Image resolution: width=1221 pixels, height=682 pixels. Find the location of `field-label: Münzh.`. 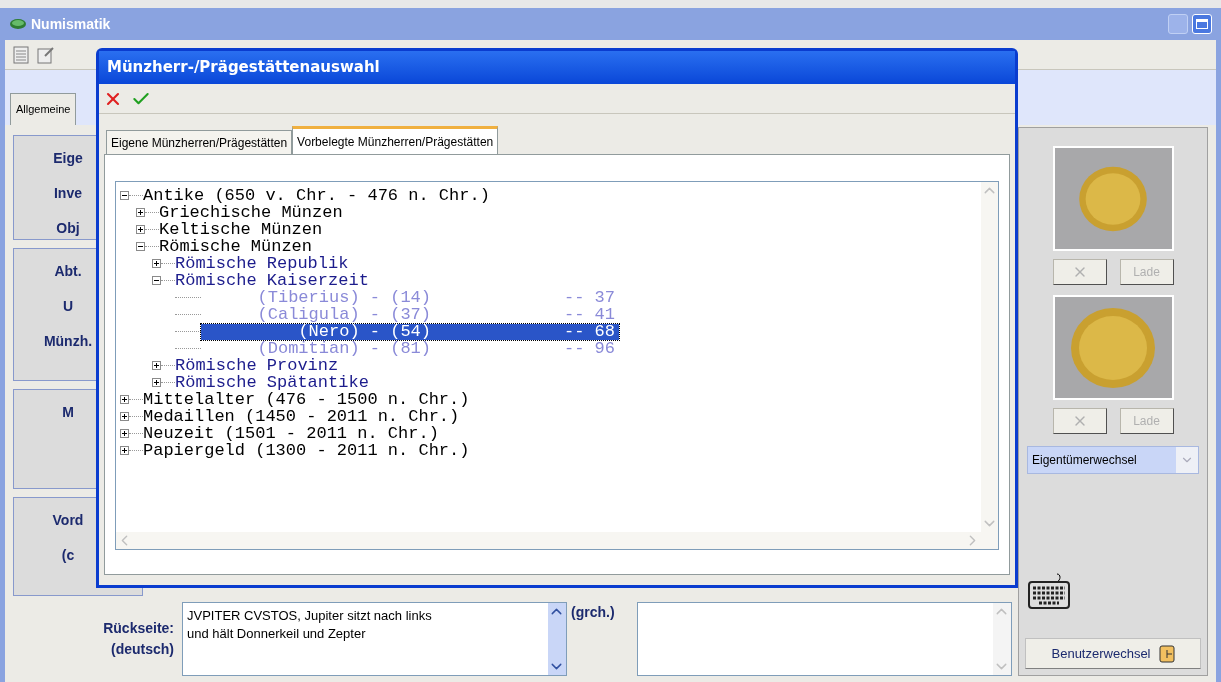

field-label: Münzh. is located at coordinates (68, 341).